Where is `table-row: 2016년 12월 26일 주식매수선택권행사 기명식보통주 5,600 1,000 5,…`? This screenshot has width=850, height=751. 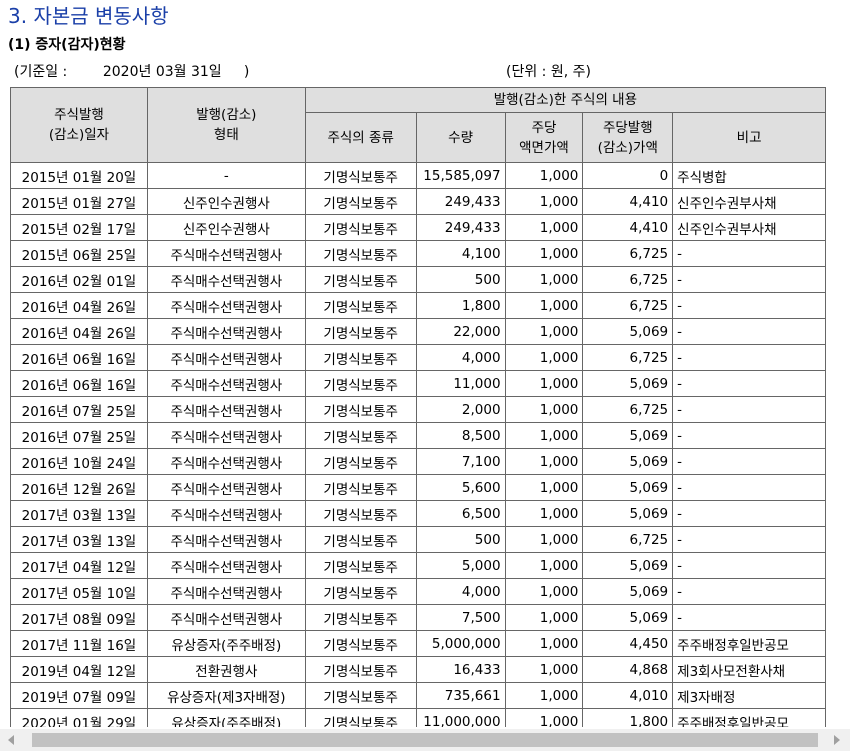 table-row: 2016년 12월 26일 주식매수선택권행사 기명식보통주 5,600 1,000 5,… is located at coordinates (418, 487).